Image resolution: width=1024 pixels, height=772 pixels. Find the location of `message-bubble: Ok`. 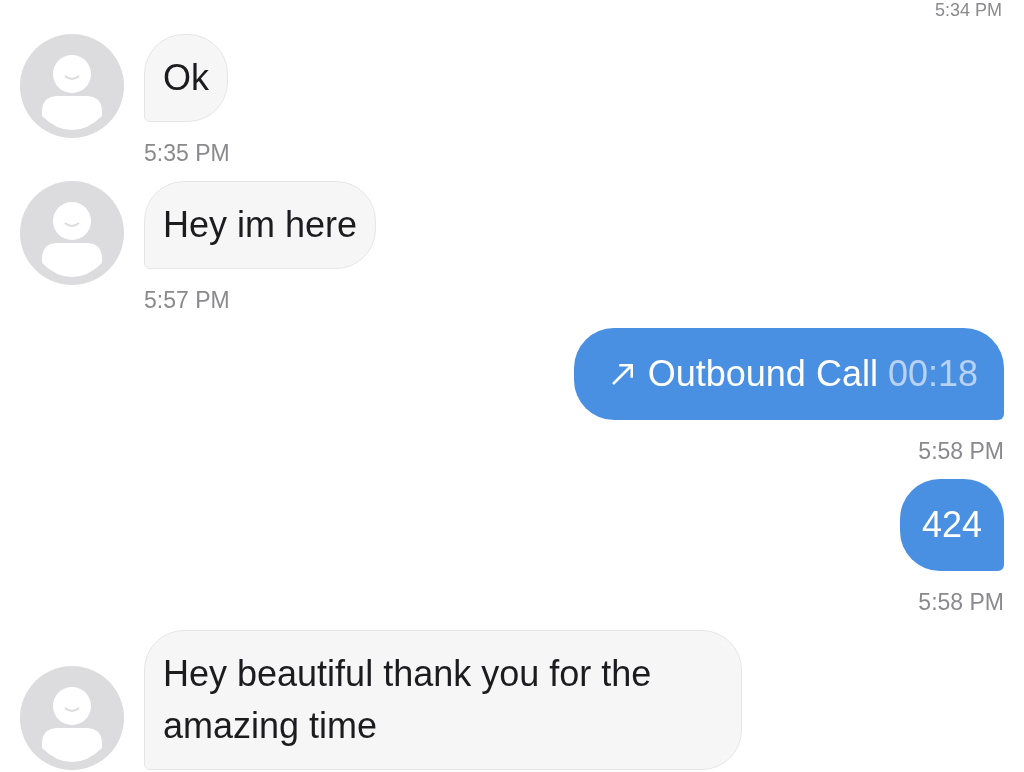

message-bubble: Ok is located at coordinates (186, 78).